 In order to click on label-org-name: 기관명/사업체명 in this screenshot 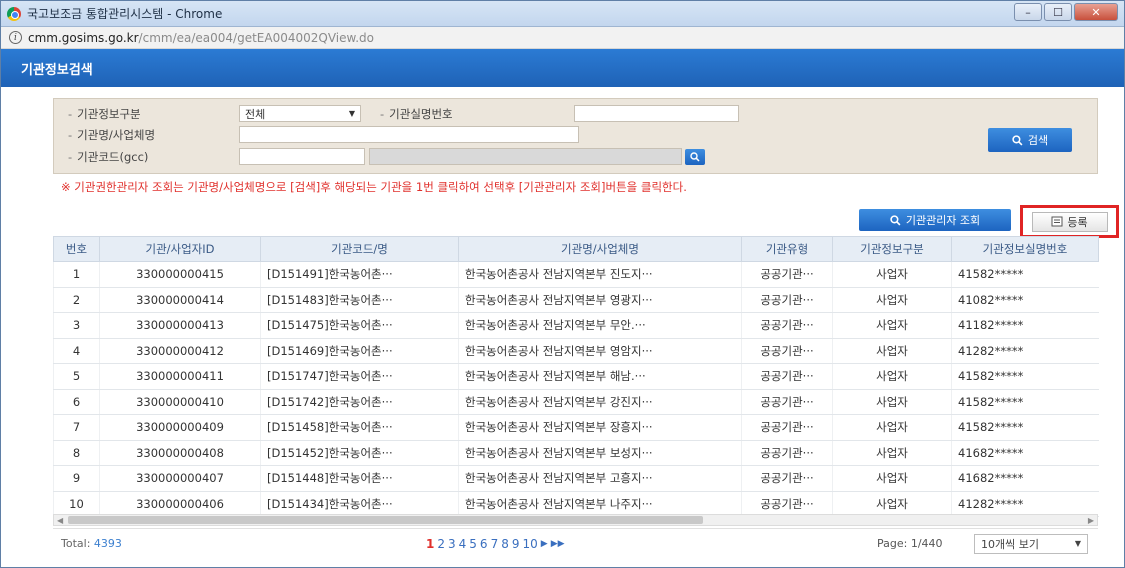, I will do `click(111, 135)`.